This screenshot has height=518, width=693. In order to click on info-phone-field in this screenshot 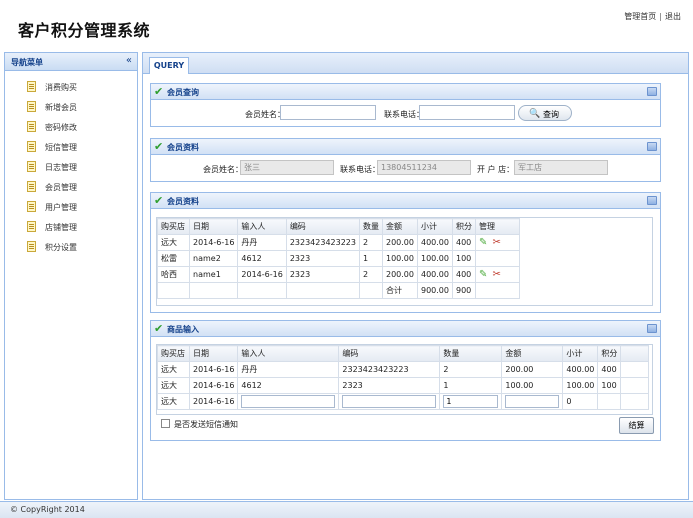, I will do `click(424, 167)`.